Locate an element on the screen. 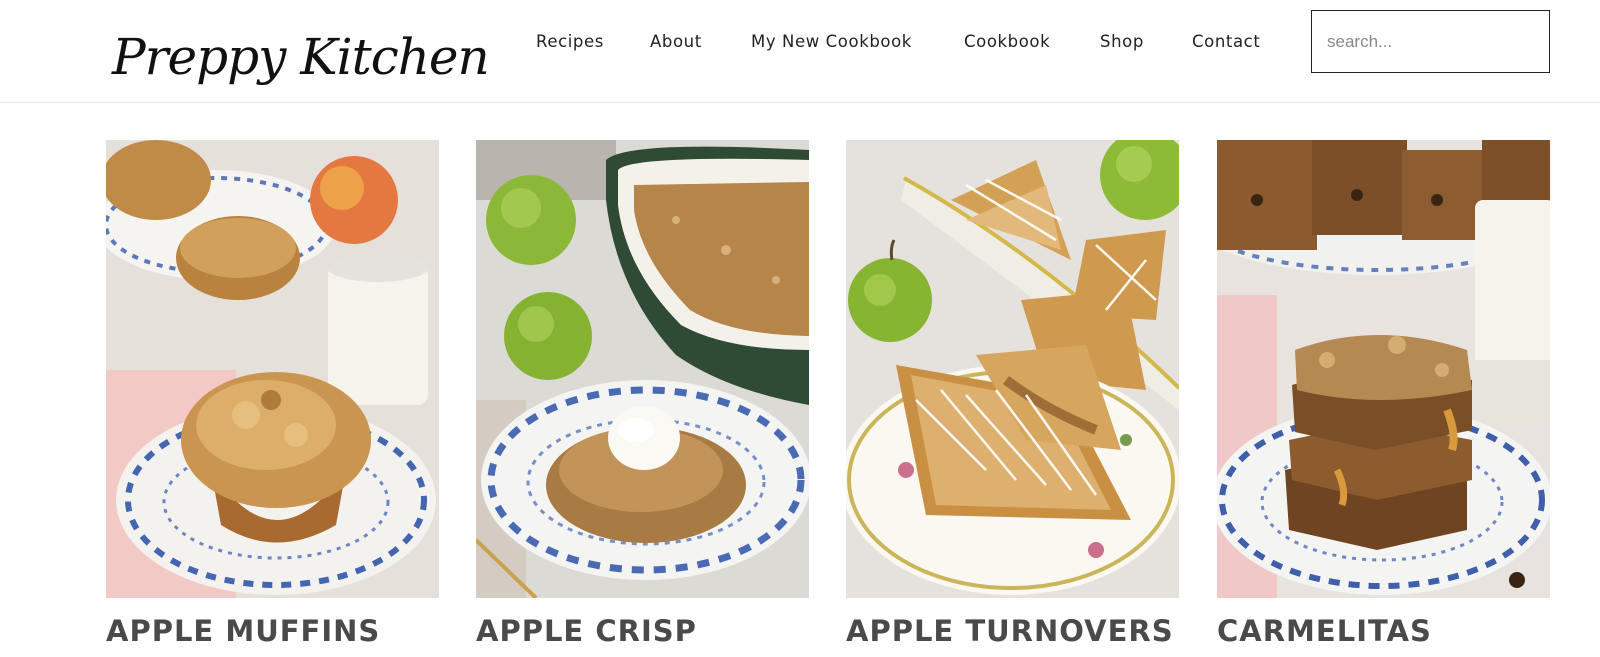 This screenshot has width=1600, height=657. recipe-title: APPLE CRISP is located at coordinates (586, 631).